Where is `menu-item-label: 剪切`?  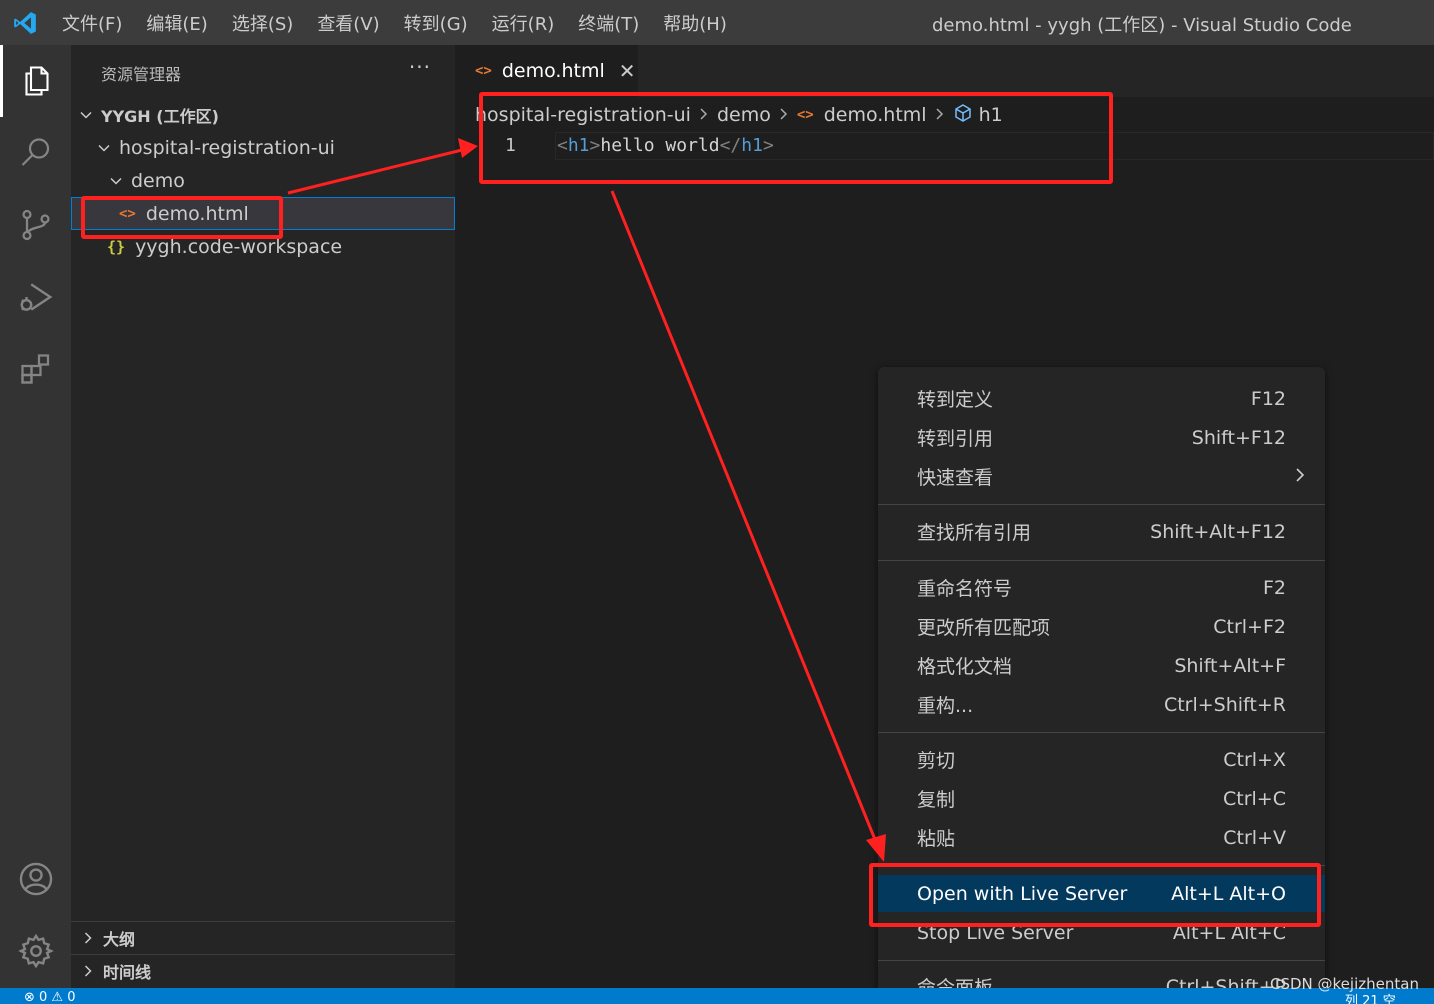 menu-item-label: 剪切 is located at coordinates (936, 761).